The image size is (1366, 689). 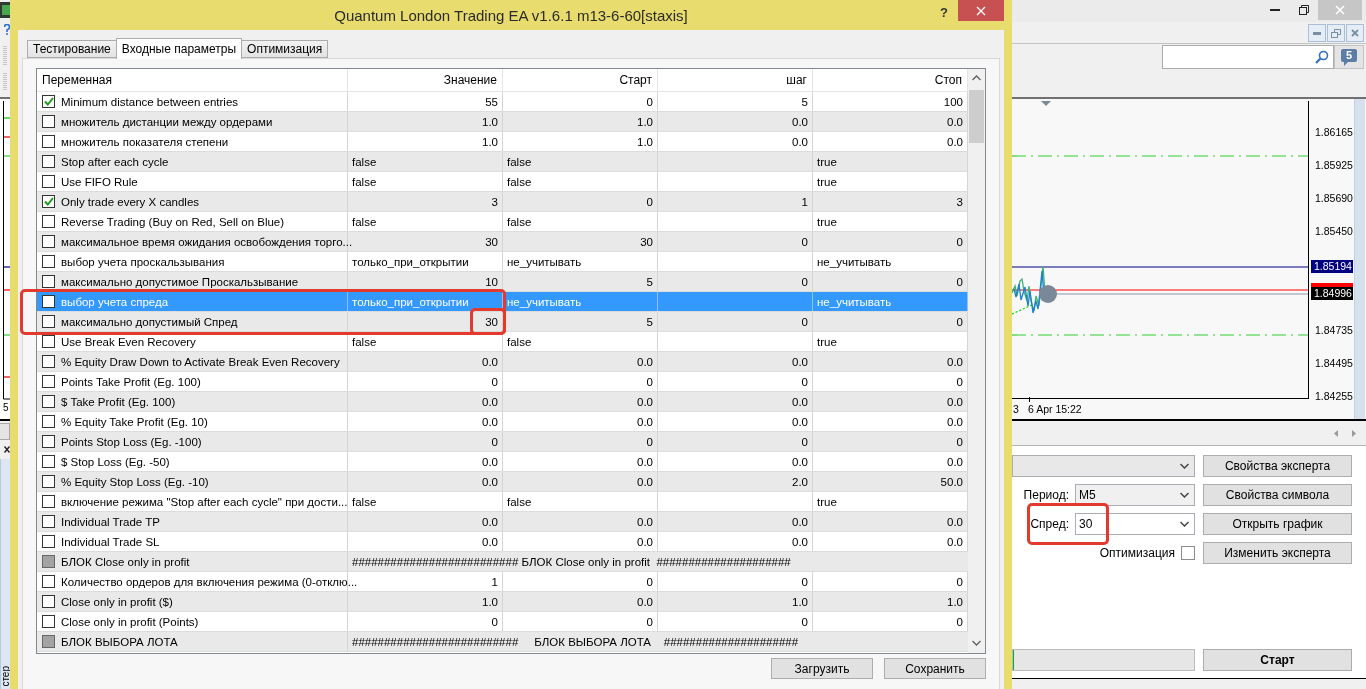 What do you see at coordinates (1046, 103) in the screenshot?
I see `triangle-marker-icon` at bounding box center [1046, 103].